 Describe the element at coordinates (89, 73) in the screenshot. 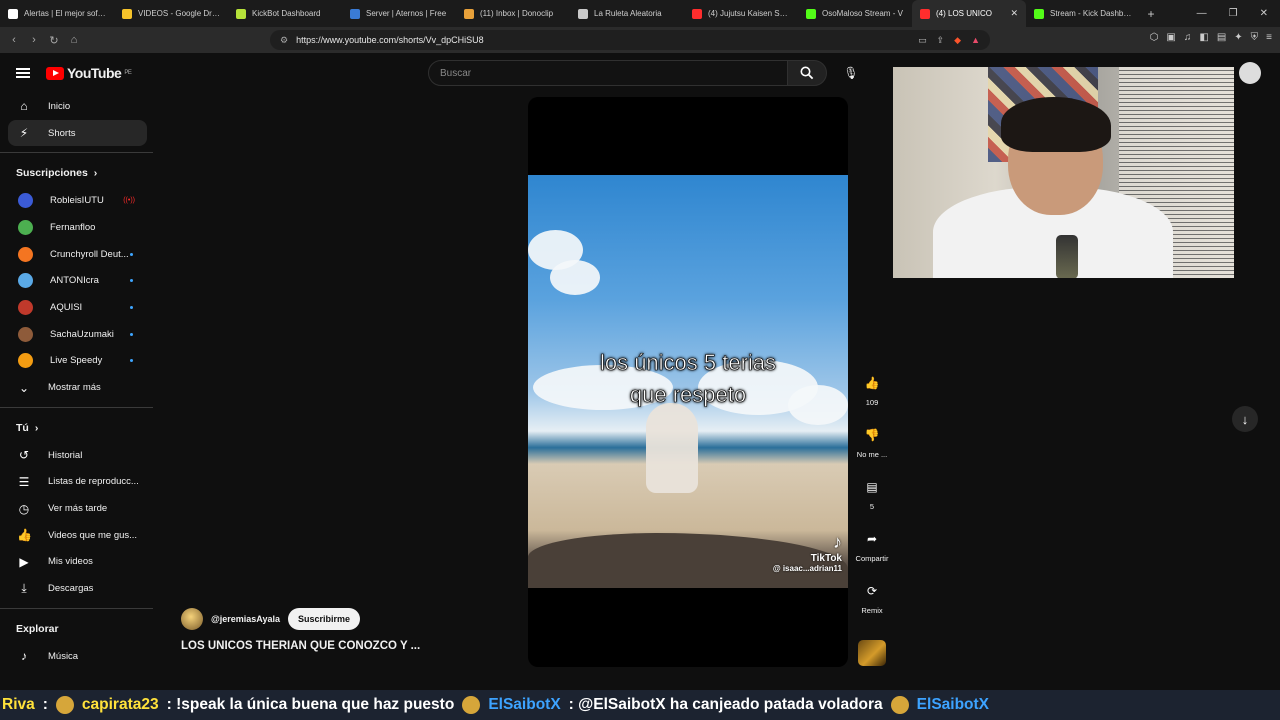

I see `youtube-logo: YouTube PE` at that location.